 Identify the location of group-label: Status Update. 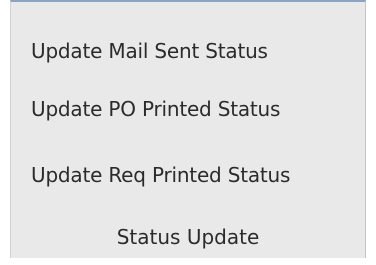
(188, 237).